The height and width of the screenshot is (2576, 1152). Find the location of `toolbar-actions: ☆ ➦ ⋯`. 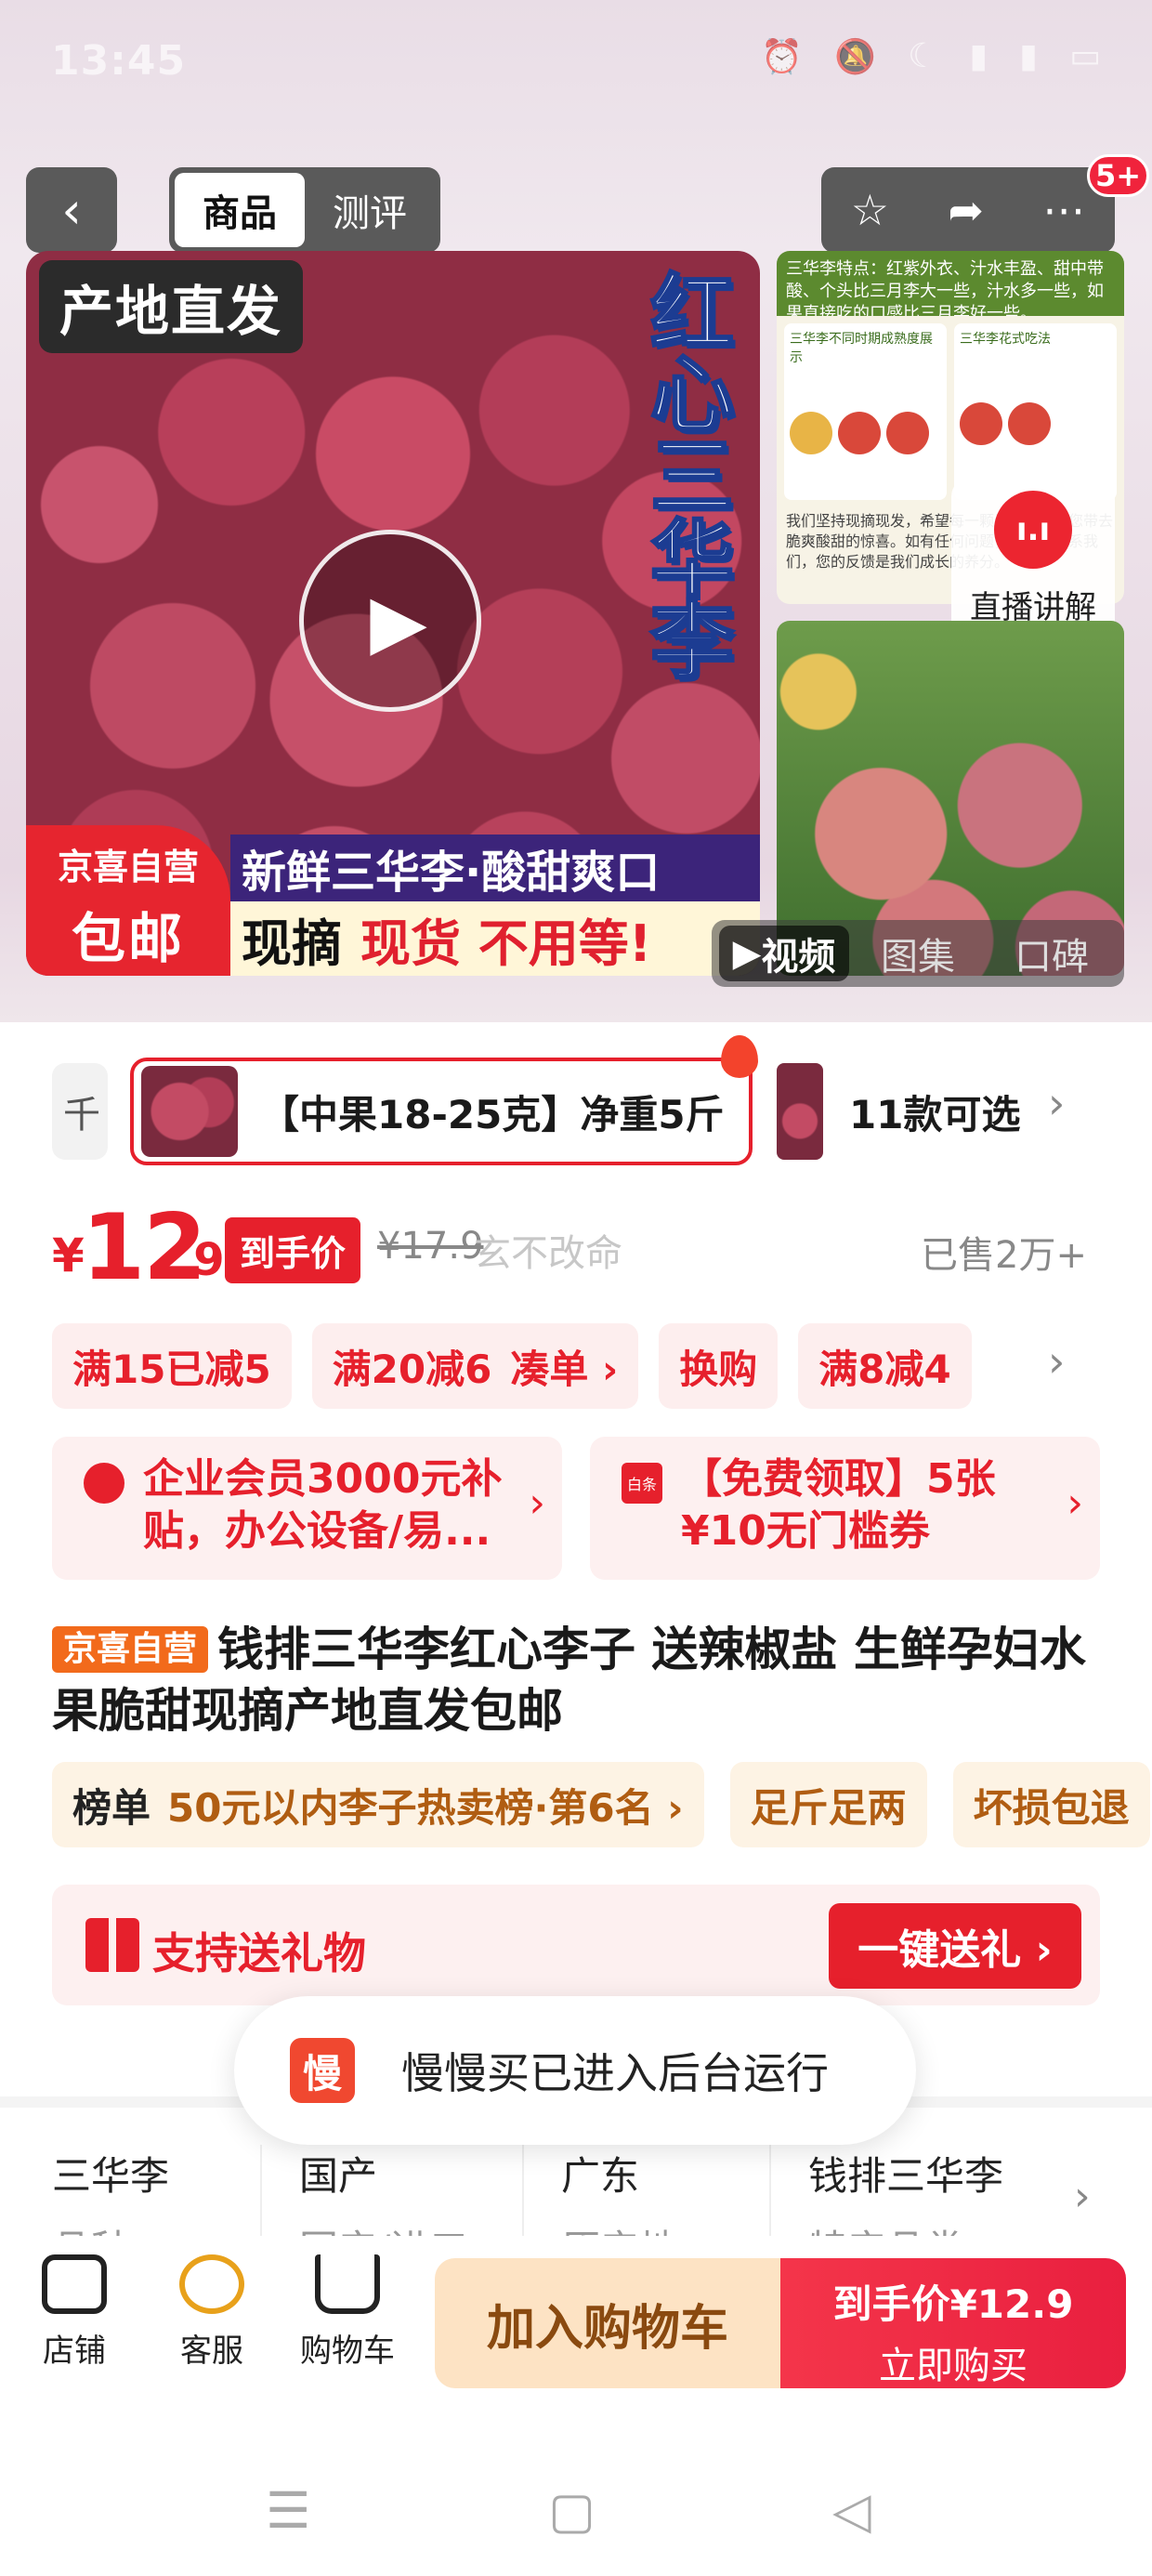

toolbar-actions: ☆ ➦ ⋯ is located at coordinates (968, 210).